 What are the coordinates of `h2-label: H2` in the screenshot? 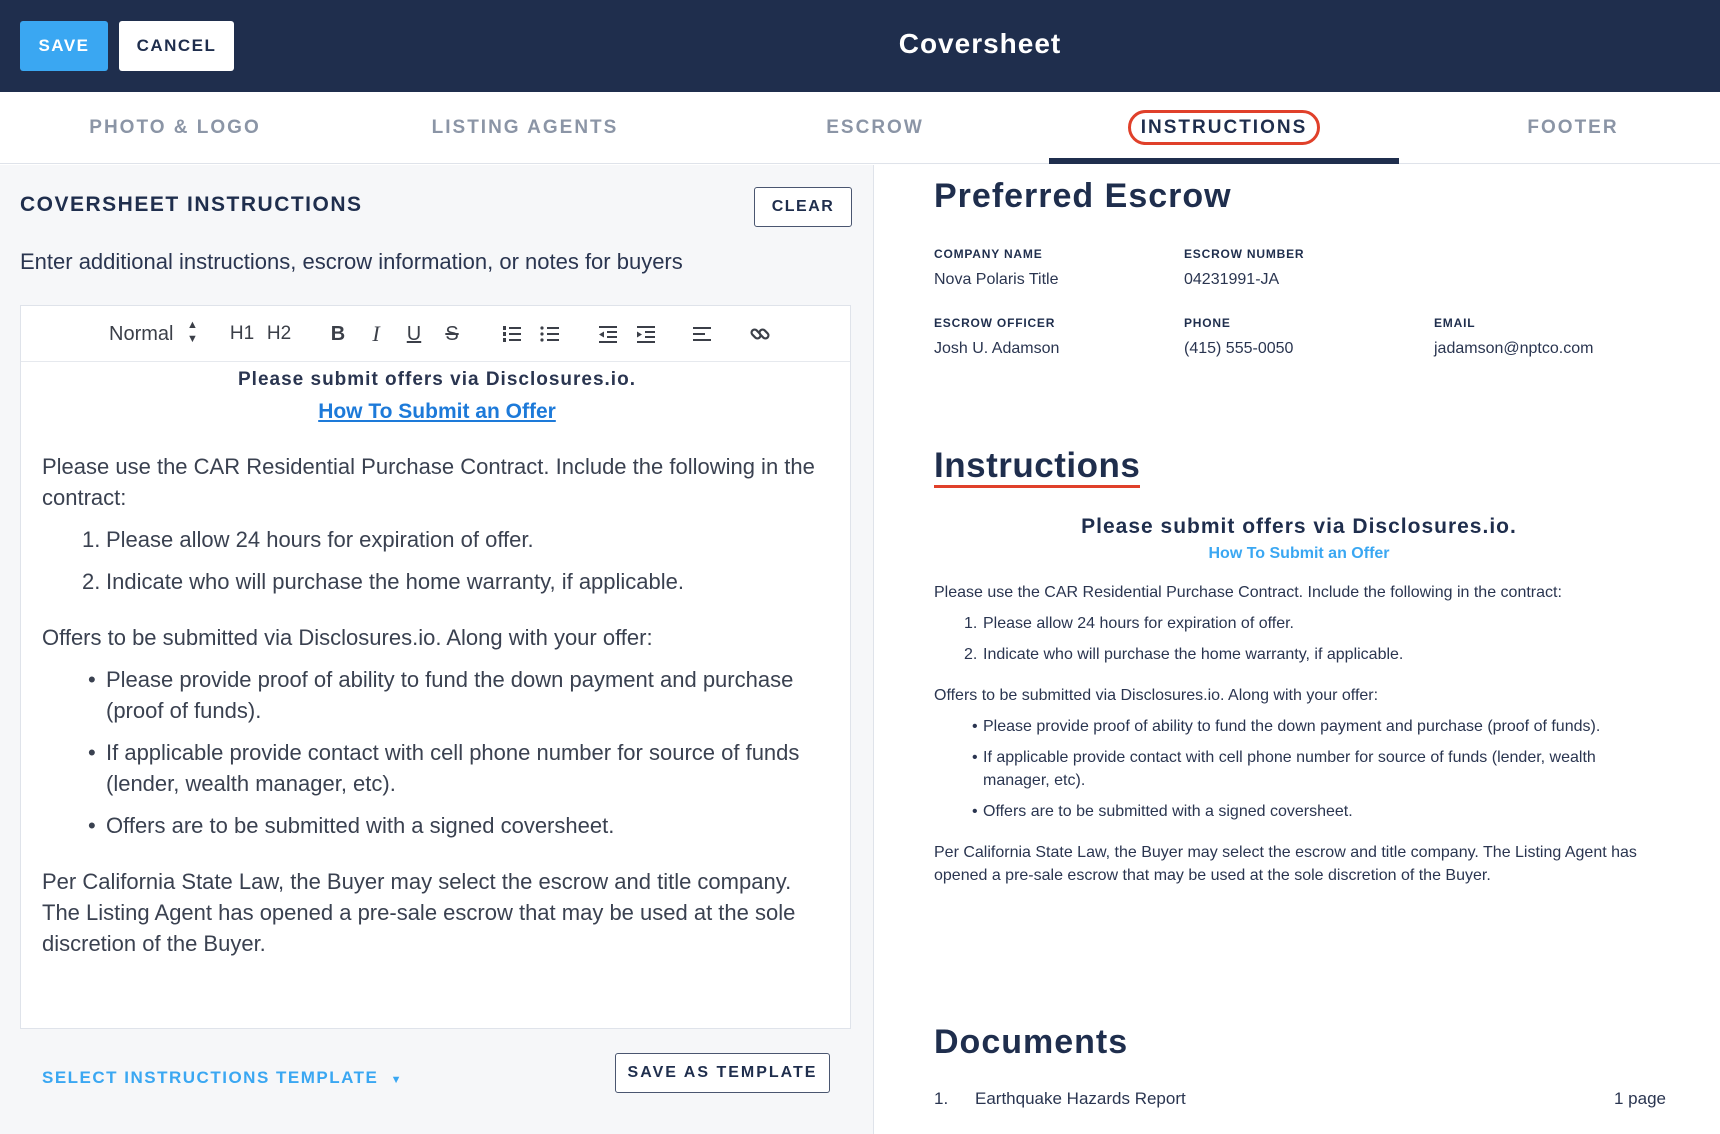 It's located at (279, 333).